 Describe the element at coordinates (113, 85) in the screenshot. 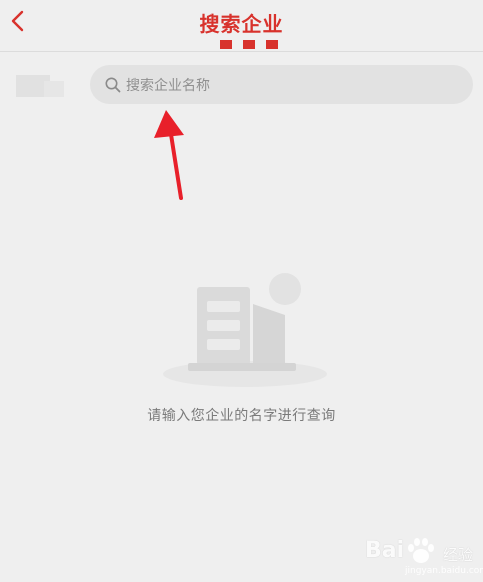

I see `search-icon` at that location.